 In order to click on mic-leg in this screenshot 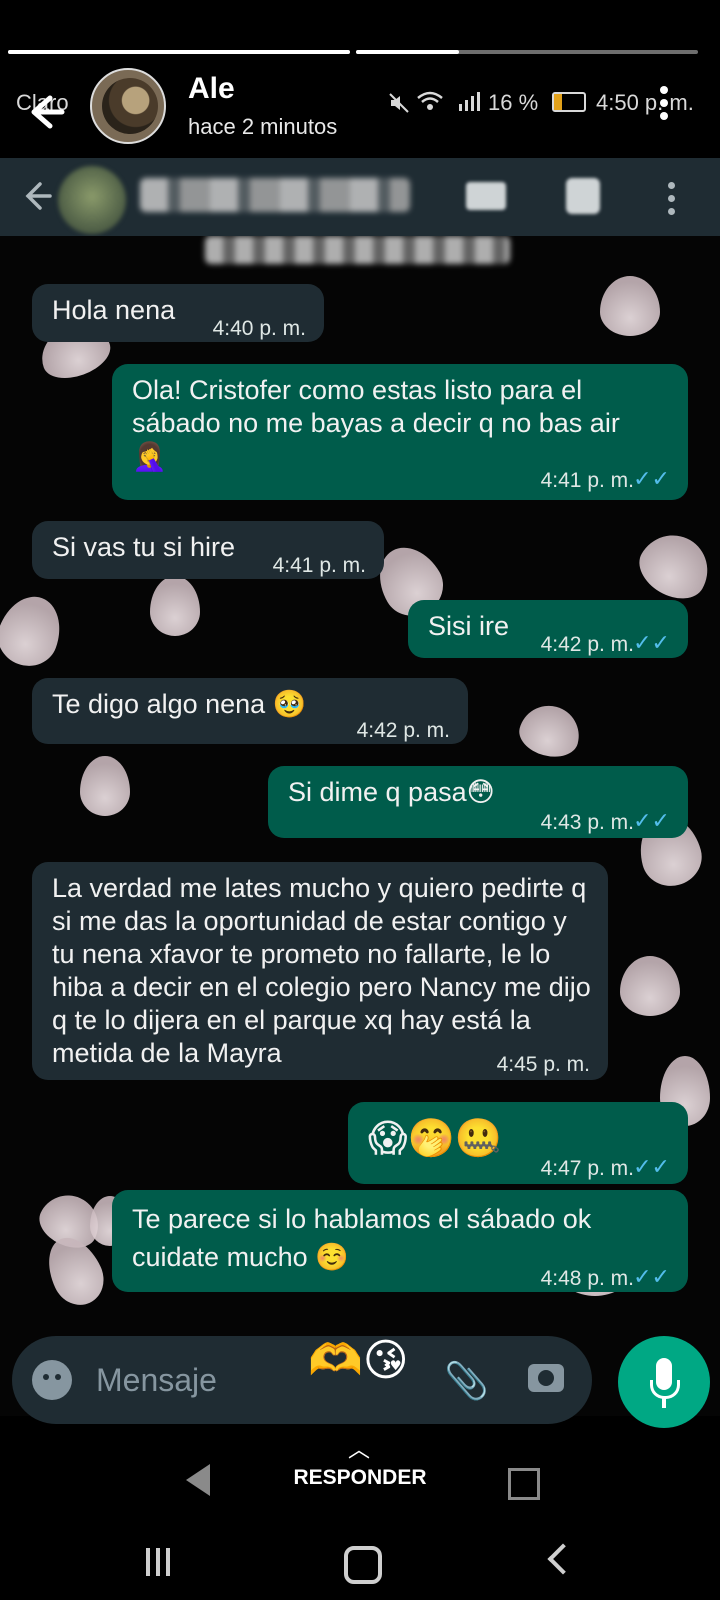, I will do `click(664, 1403)`.